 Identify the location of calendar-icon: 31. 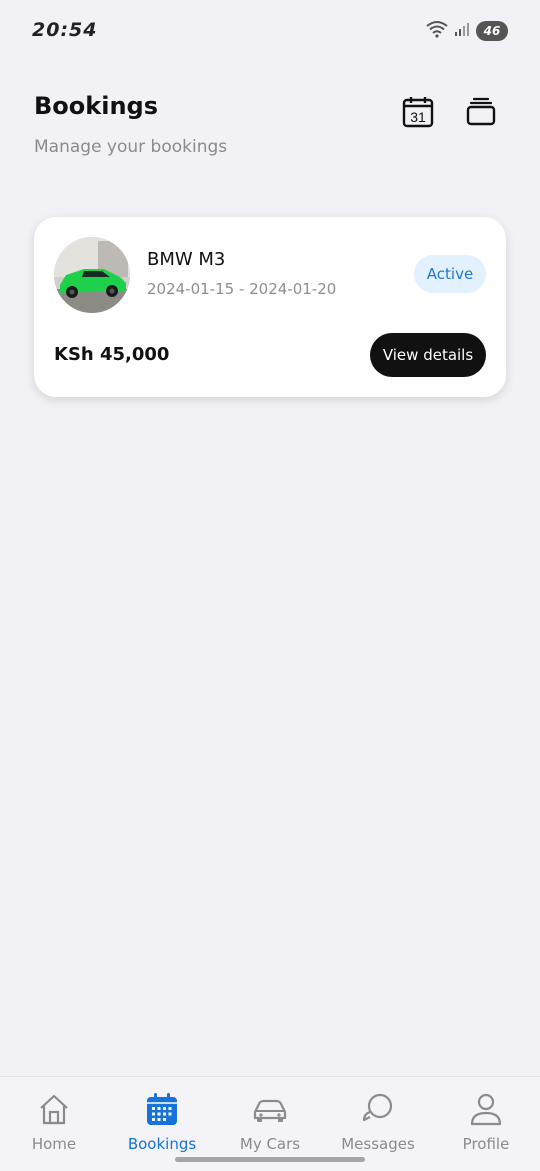
(418, 112).